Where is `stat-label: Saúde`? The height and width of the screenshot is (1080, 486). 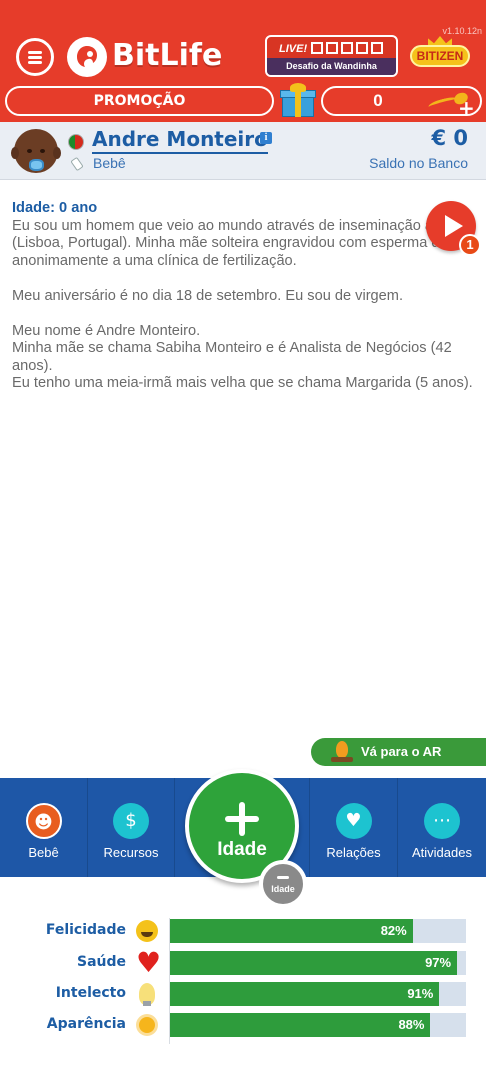 stat-label: Saúde is located at coordinates (101, 962).